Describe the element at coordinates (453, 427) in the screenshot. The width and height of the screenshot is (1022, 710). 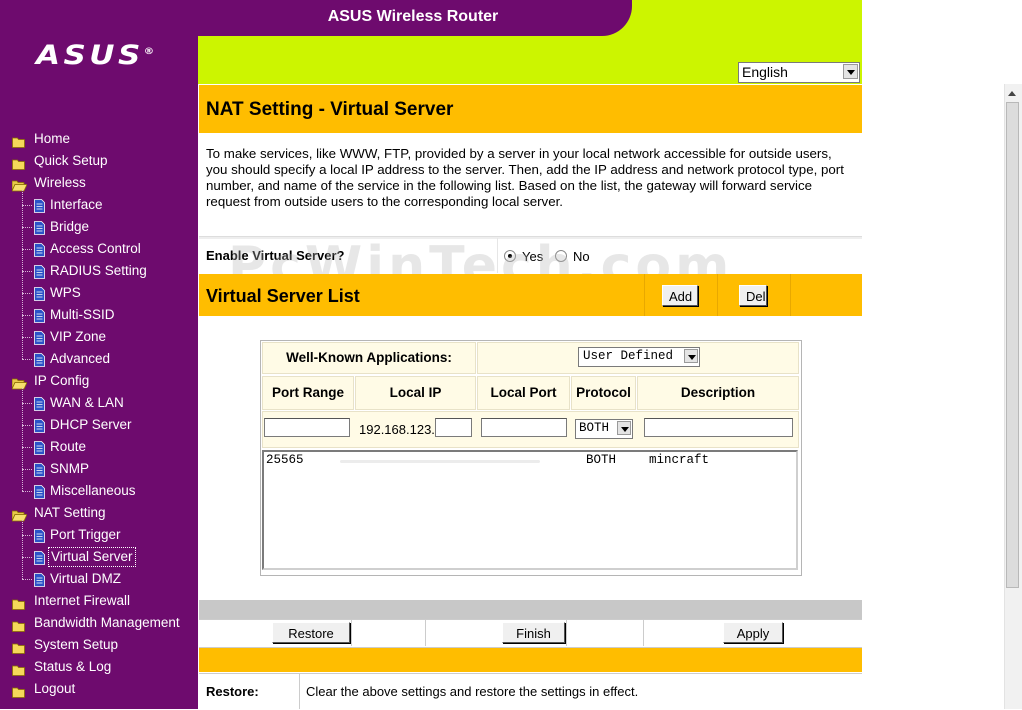
I see `local-ip-input` at that location.